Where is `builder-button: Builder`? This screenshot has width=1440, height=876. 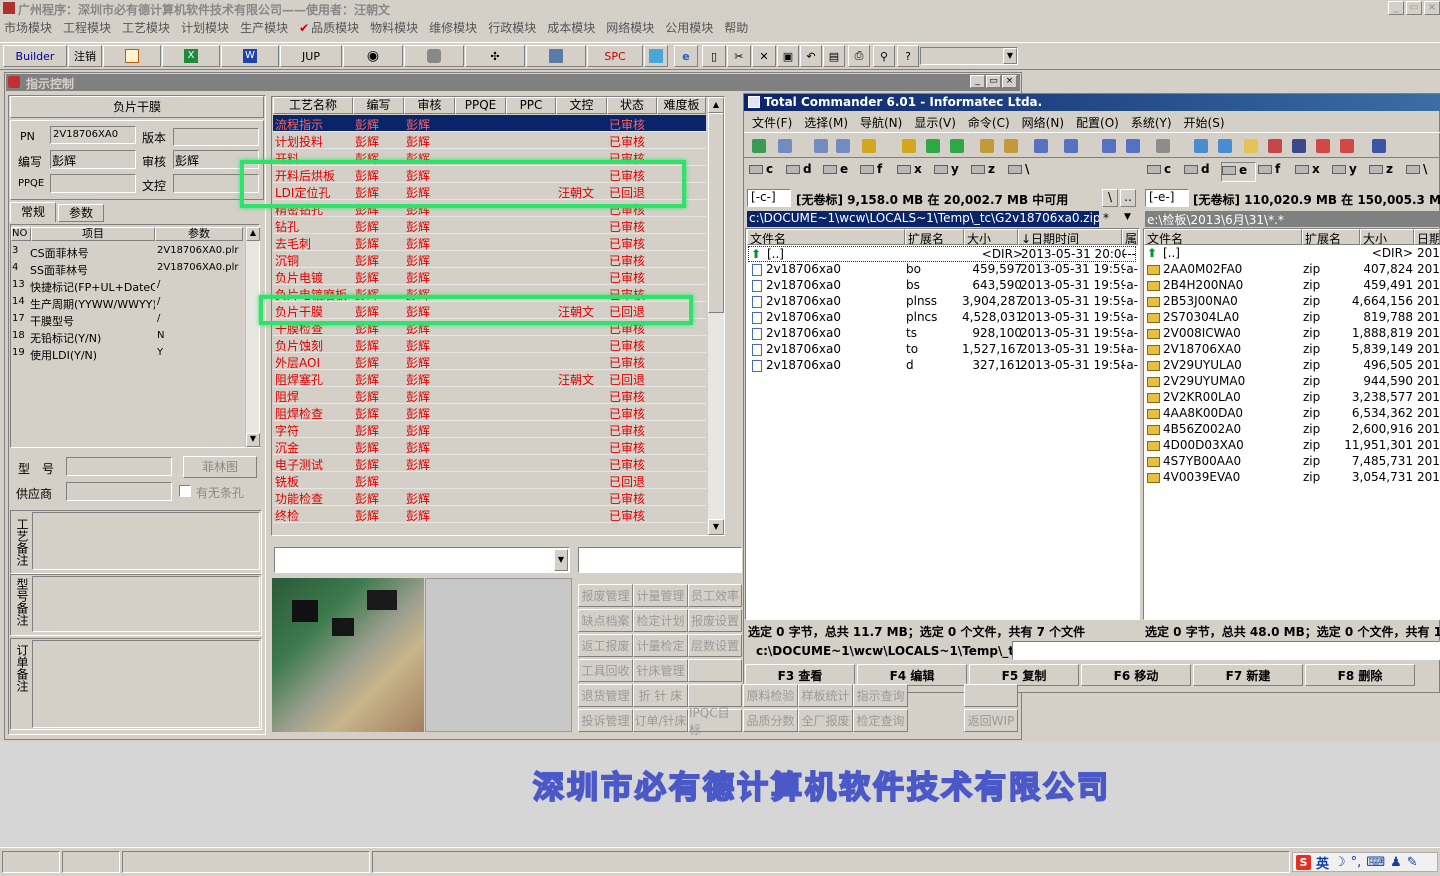
builder-button: Builder is located at coordinates (35, 56).